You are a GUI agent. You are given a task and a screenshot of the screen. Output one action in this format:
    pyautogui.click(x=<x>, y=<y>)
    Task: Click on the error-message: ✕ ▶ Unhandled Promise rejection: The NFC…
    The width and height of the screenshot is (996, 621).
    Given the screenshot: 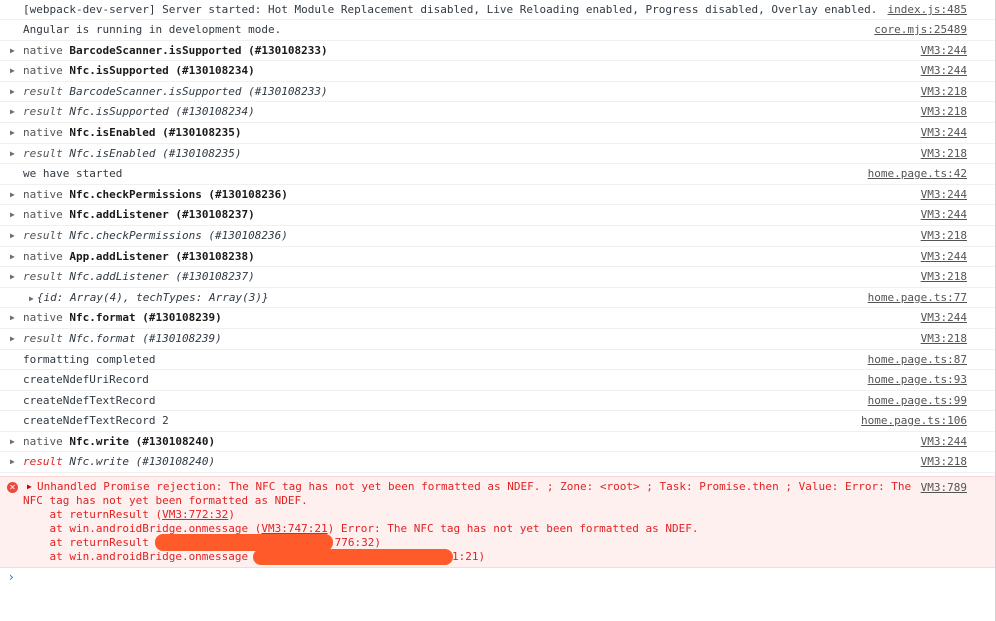 What is the action you would take?
    pyautogui.click(x=498, y=522)
    